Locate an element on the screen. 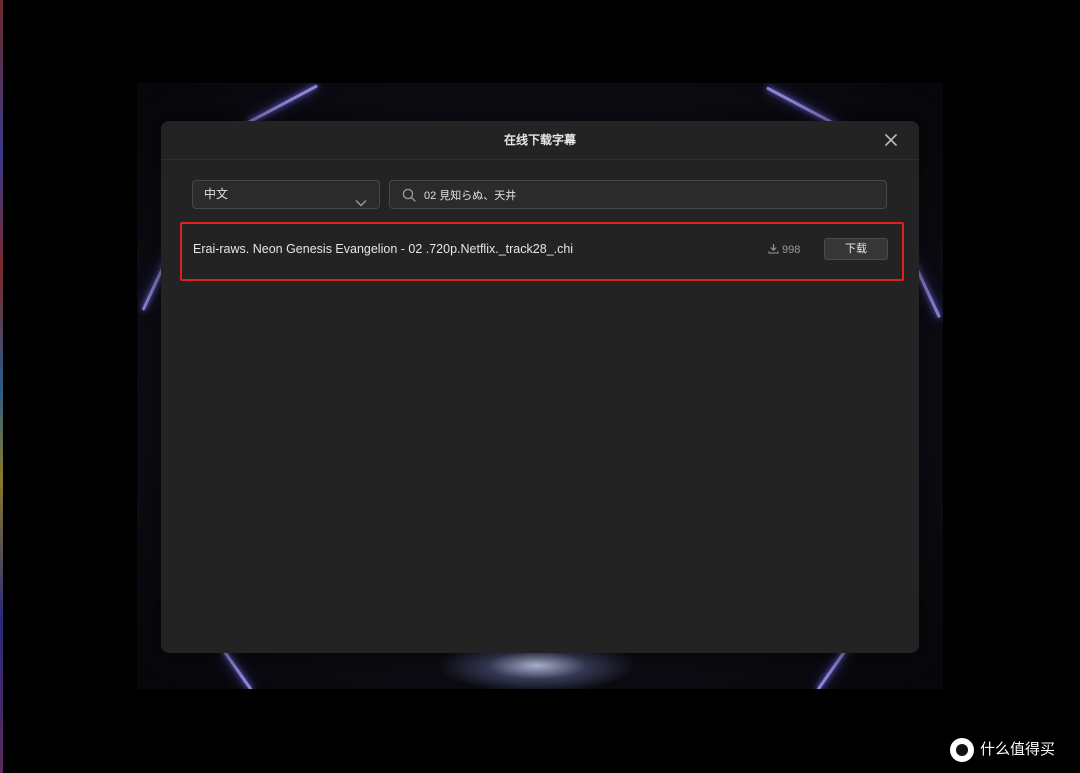 The height and width of the screenshot is (773, 1080). chevron-down-icon is located at coordinates (361, 198).